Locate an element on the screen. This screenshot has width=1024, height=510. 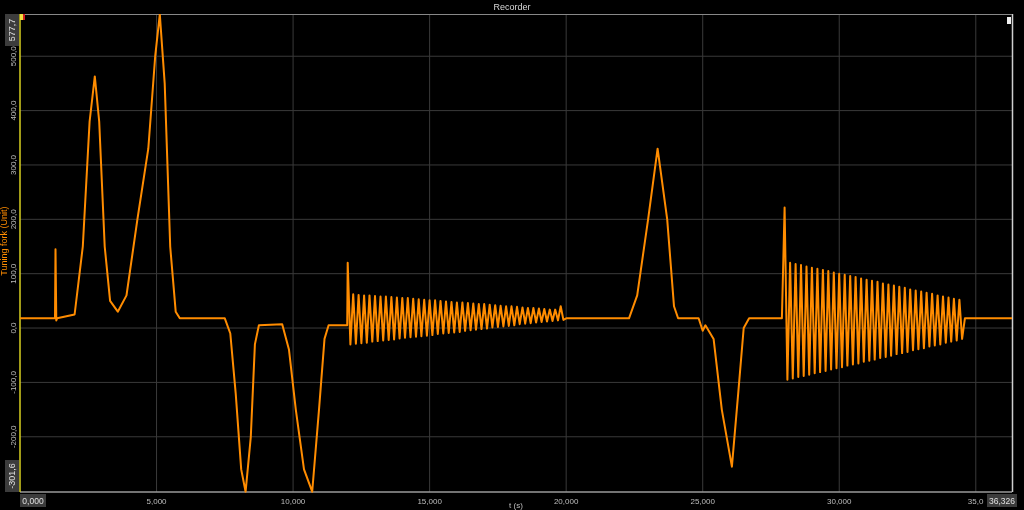
x-min-label: 0,000 is located at coordinates (33, 500).